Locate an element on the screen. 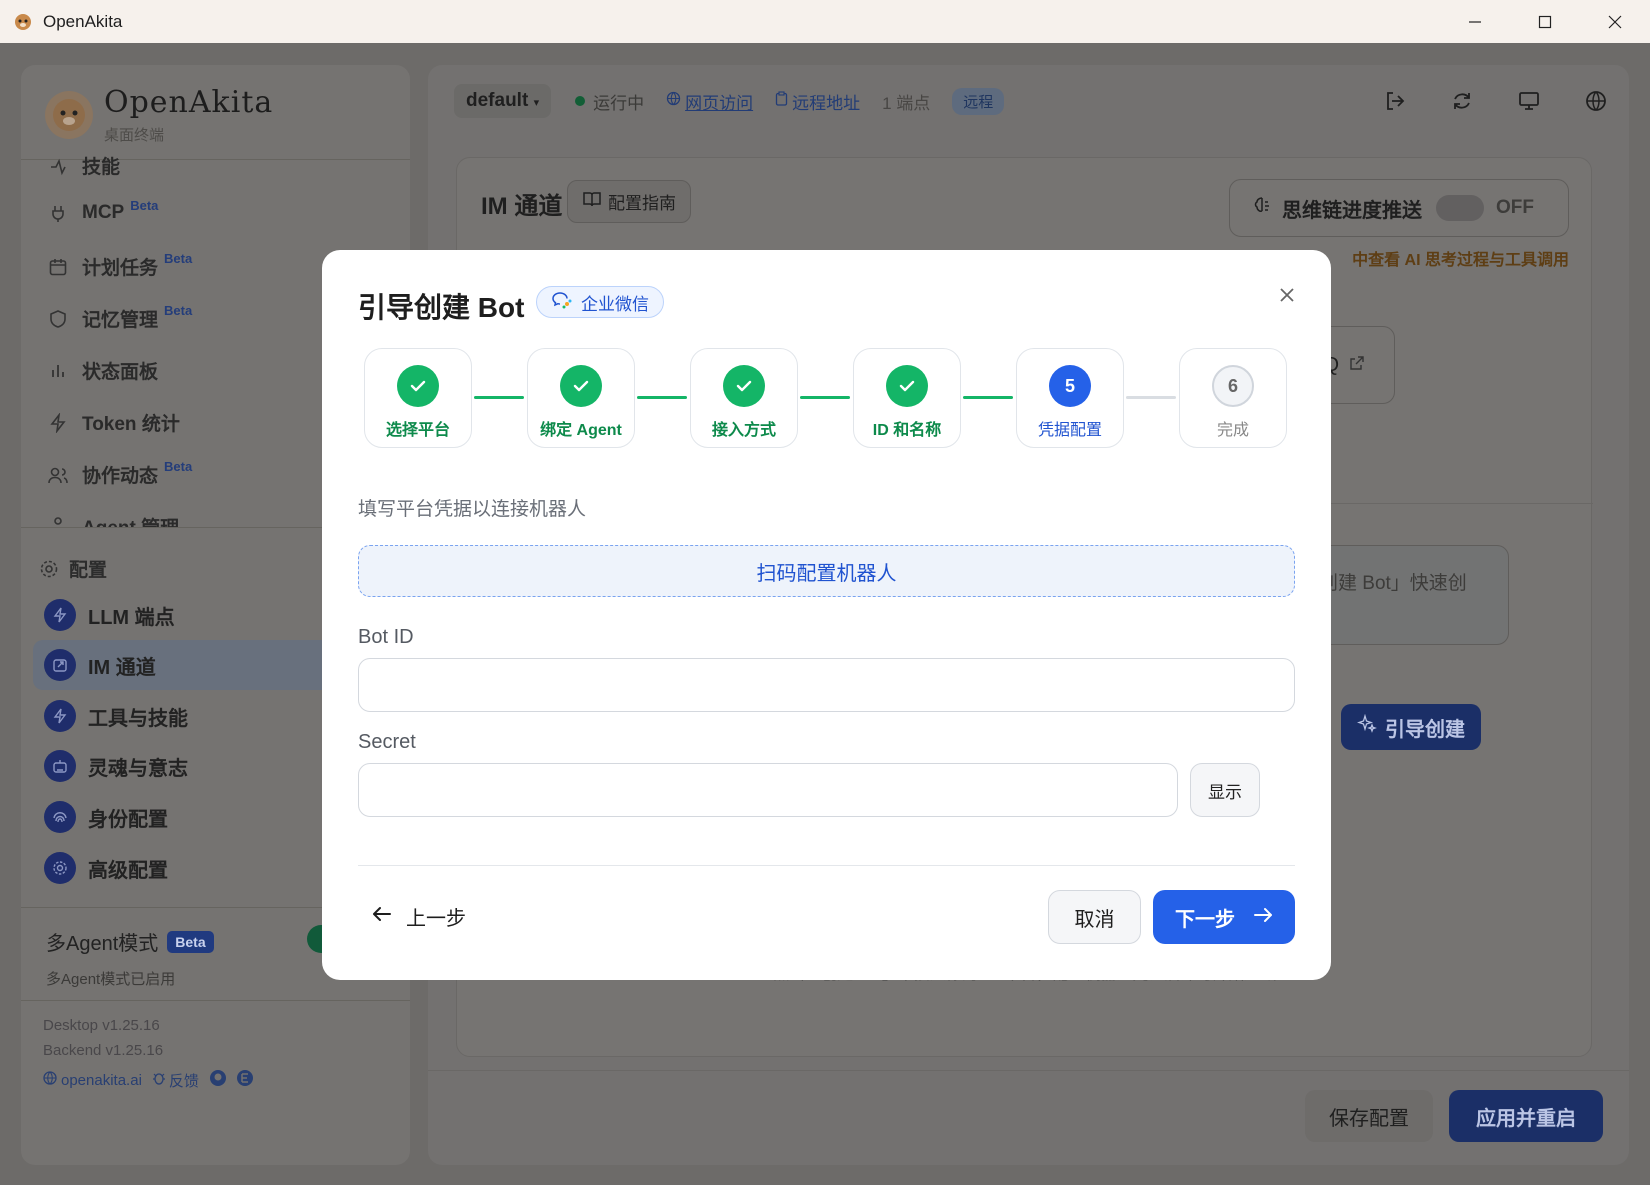  nav-item-agent-manage: Agent 管理 is located at coordinates (112, 520).